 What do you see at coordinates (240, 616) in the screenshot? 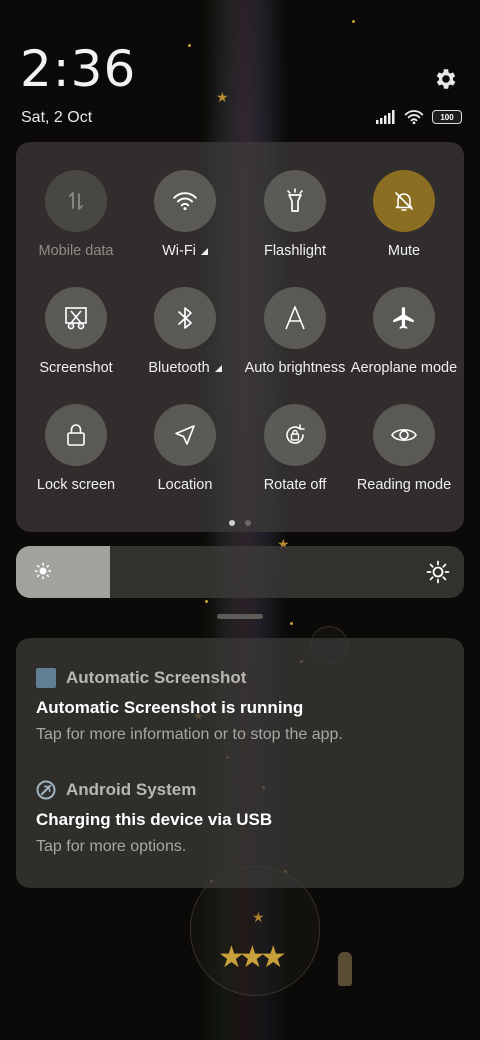
I see `drag-handle` at bounding box center [240, 616].